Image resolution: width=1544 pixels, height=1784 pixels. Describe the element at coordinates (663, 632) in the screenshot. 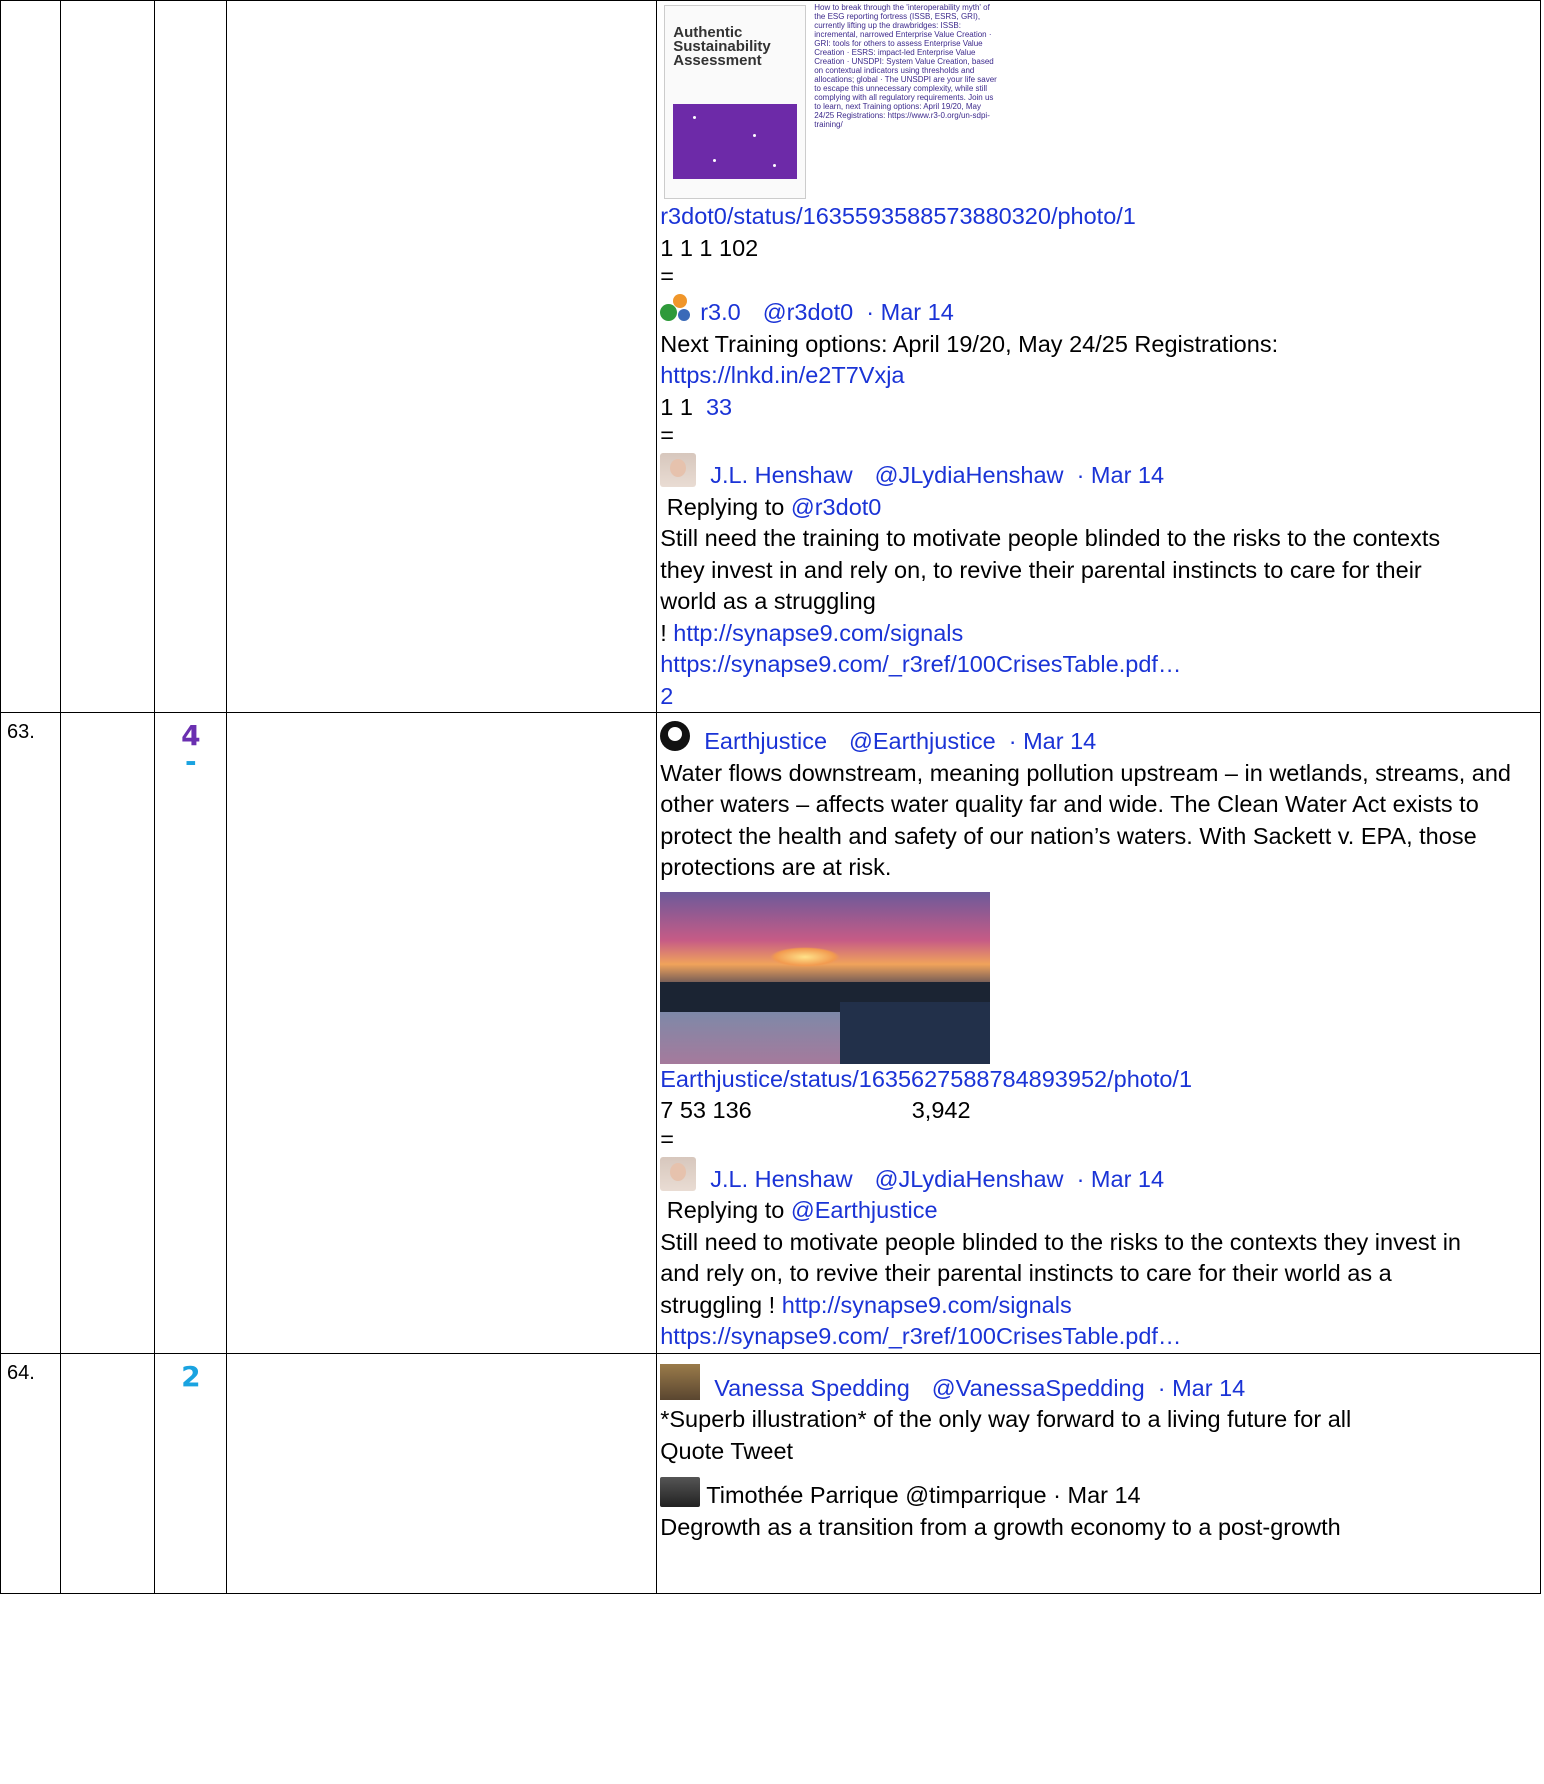

I see `exclamation: !` at that location.